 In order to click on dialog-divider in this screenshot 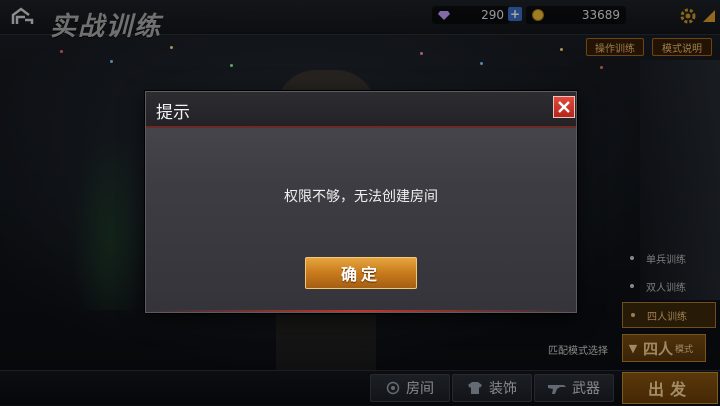, I will do `click(361, 311)`.